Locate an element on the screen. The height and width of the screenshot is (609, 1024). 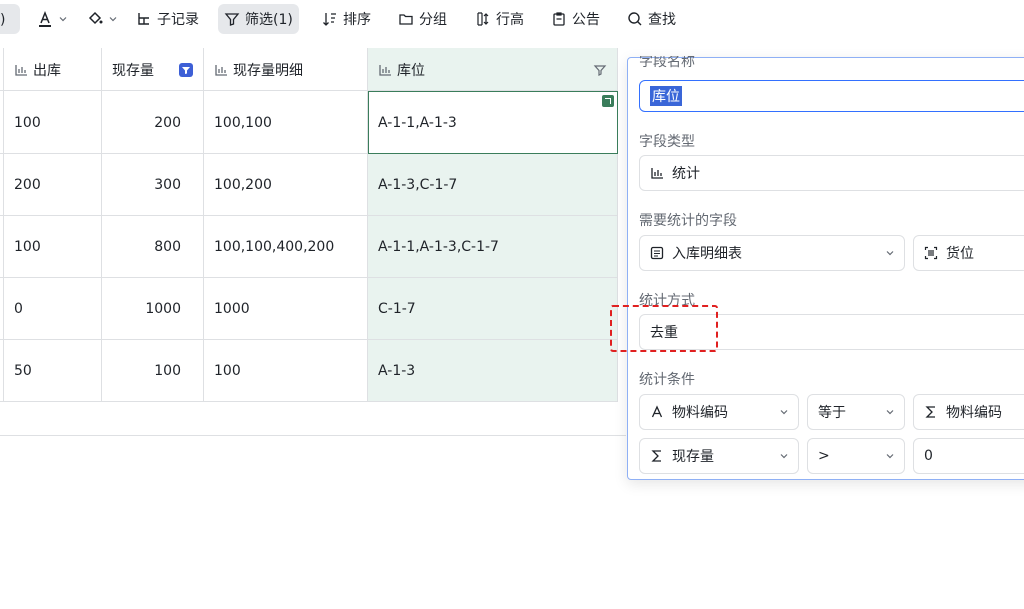
view-button-label: 规) is located at coordinates (3, 20).